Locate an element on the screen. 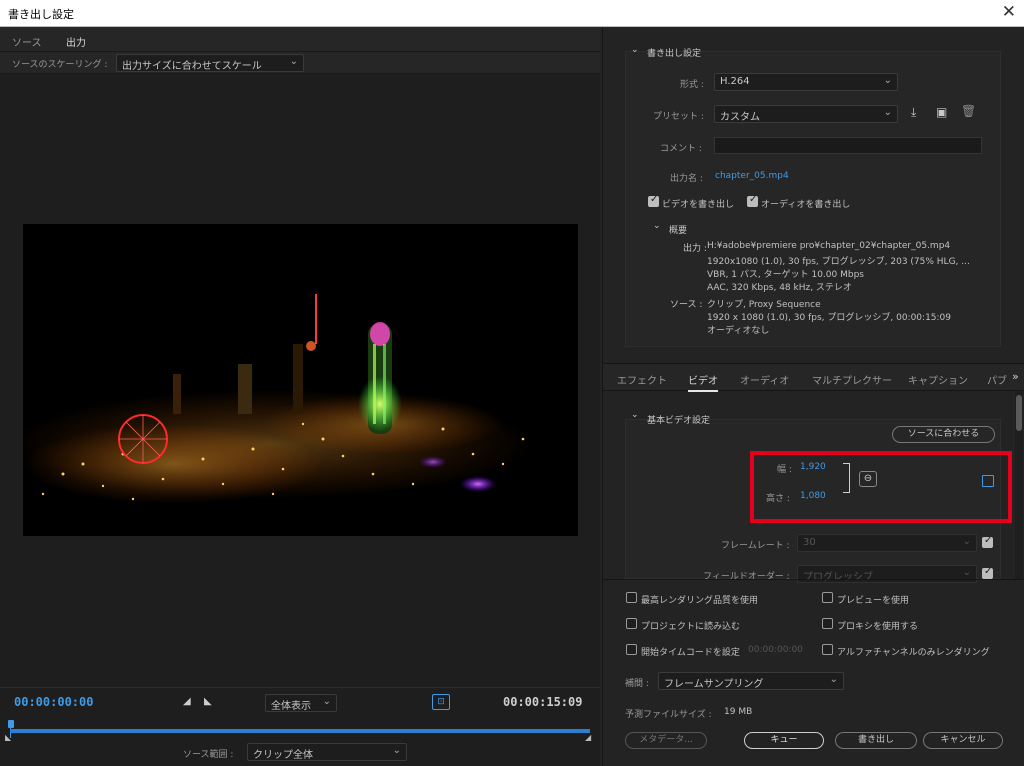 This screenshot has height=766, width=1024. preset-label: プリセット : is located at coordinates (678, 117).